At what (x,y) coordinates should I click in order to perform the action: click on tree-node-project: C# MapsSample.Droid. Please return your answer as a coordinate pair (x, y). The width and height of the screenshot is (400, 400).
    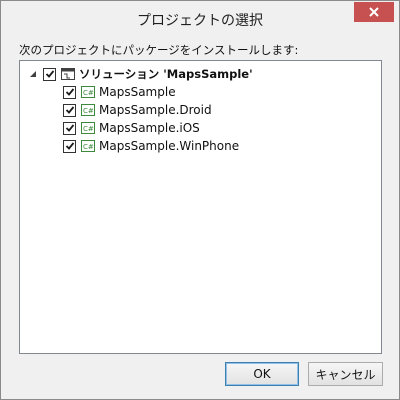
    Looking at the image, I should click on (137, 110).